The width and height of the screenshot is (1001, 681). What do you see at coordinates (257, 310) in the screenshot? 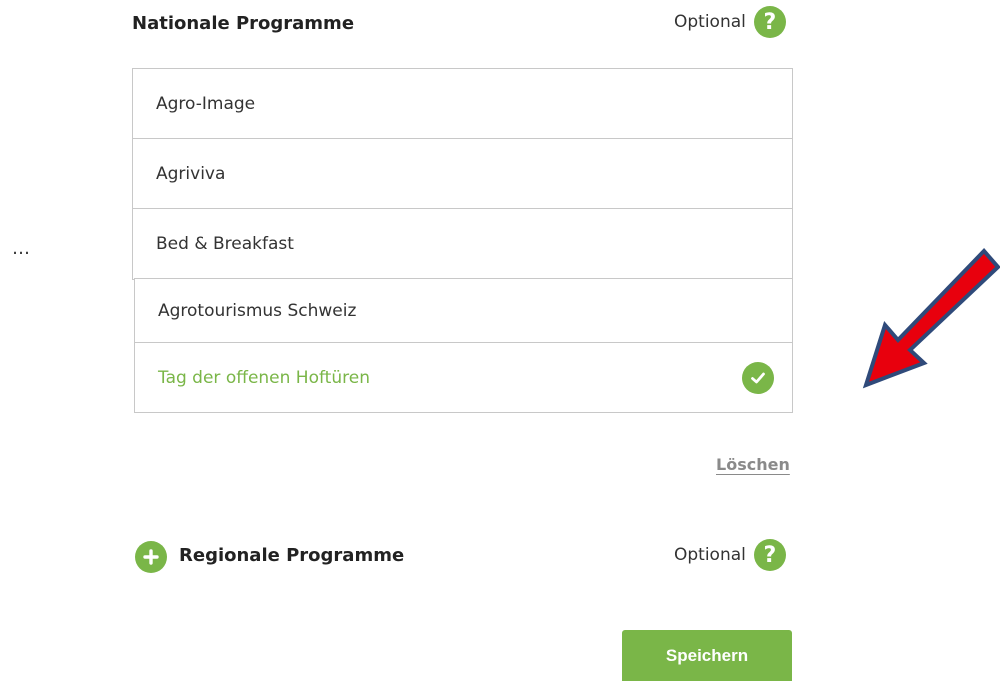
I see `list-item-label: Agrotourismus Schweiz` at bounding box center [257, 310].